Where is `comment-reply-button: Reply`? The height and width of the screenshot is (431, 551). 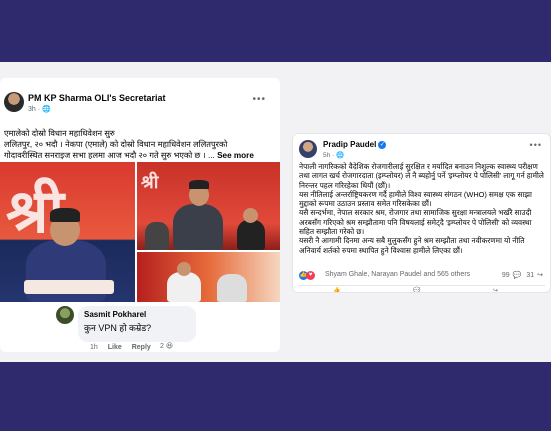
comment-reply-button: Reply is located at coordinates (141, 347).